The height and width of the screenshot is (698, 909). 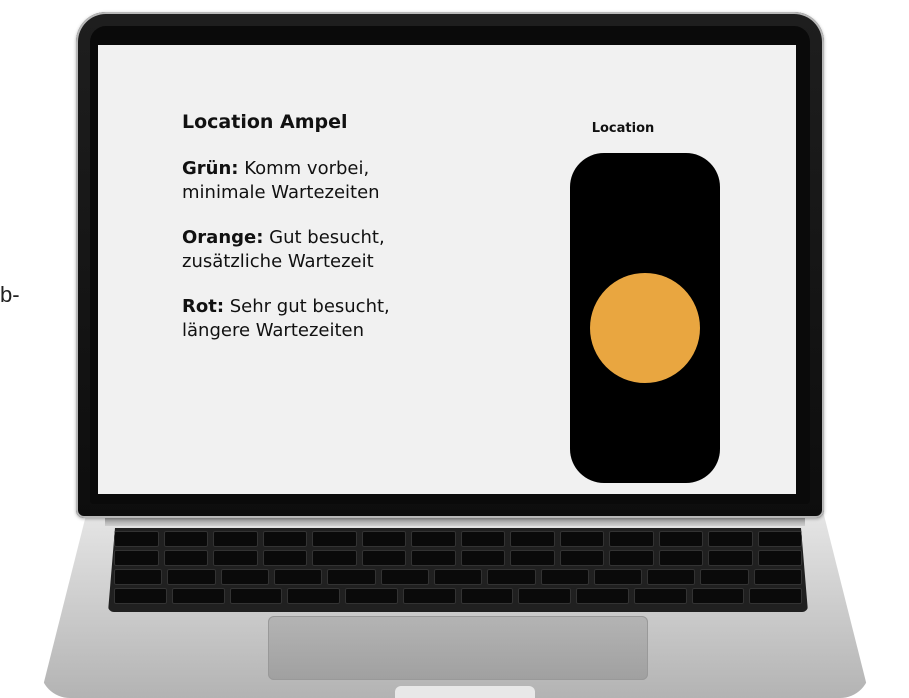 I want to click on keyboard, so click(x=458, y=570).